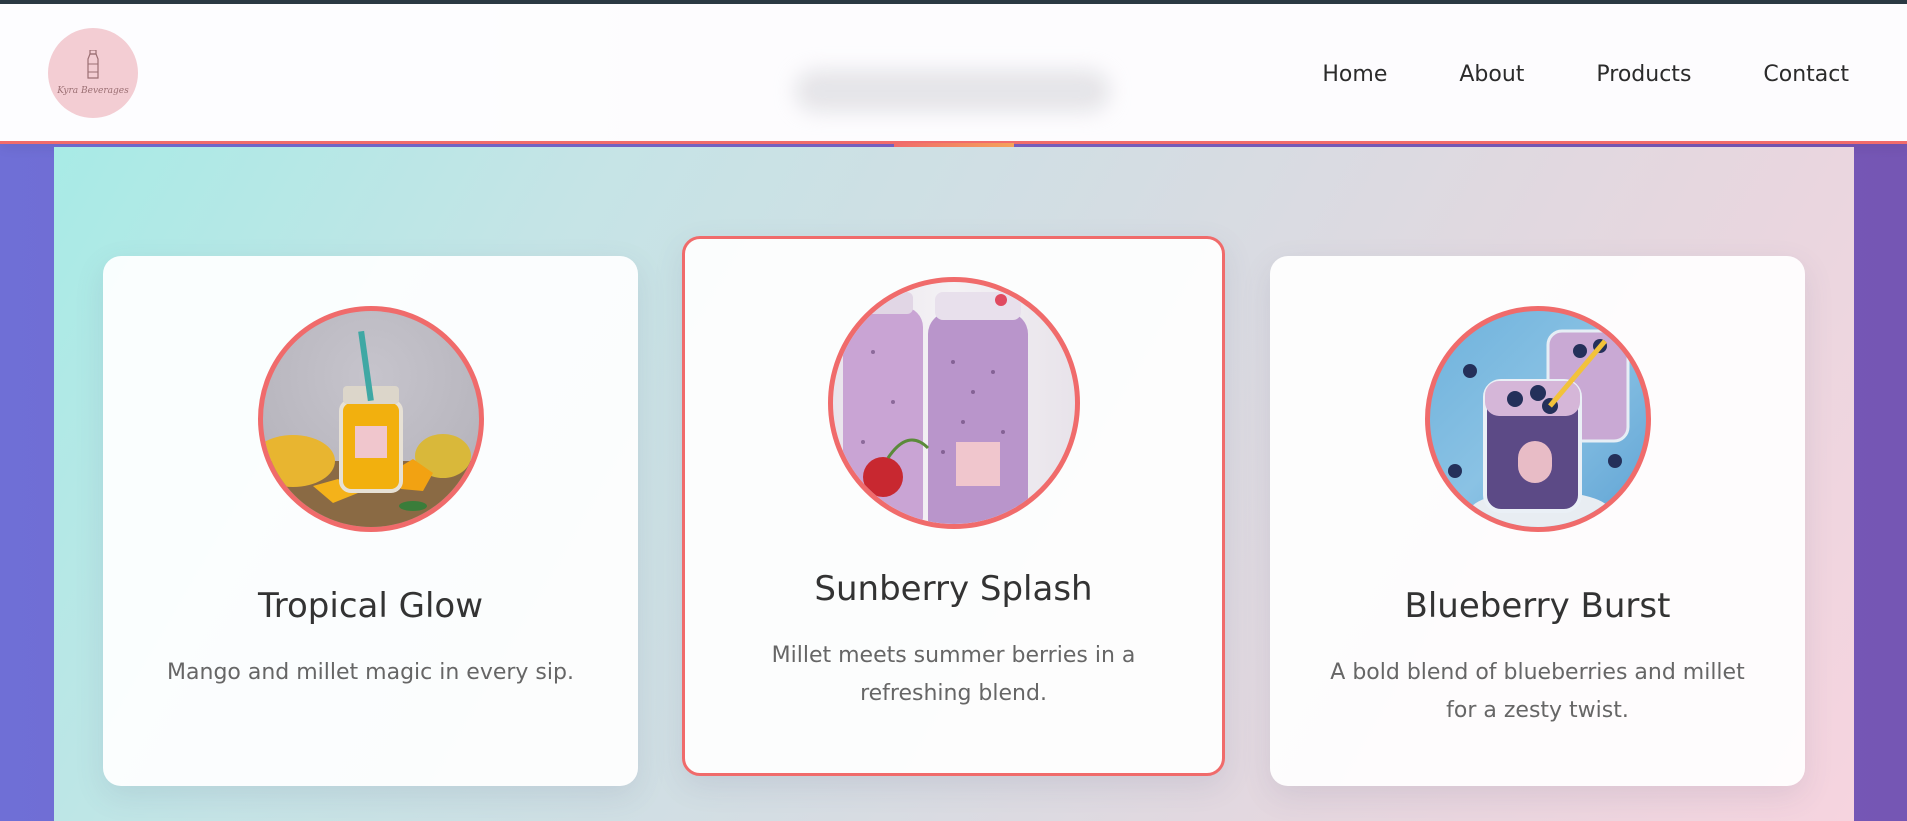 This screenshot has width=1907, height=821. I want to click on bottle-icon, so click(93, 64).